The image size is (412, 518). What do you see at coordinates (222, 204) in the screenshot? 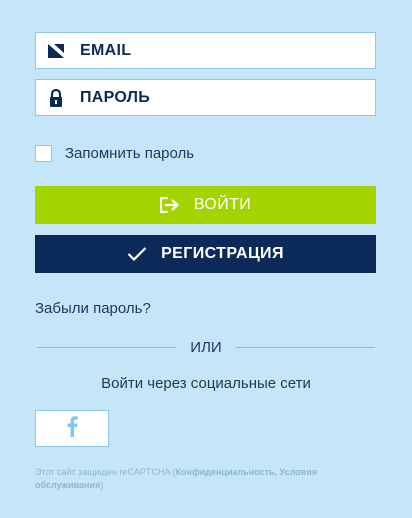
I see `login-label: ВОЙТИ` at bounding box center [222, 204].